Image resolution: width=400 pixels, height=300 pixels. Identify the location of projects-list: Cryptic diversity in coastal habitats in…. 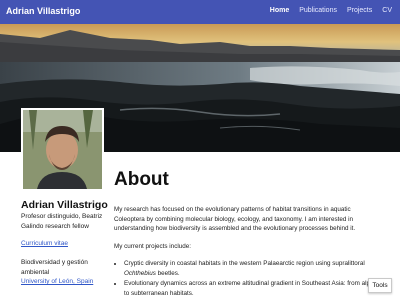
(247, 278).